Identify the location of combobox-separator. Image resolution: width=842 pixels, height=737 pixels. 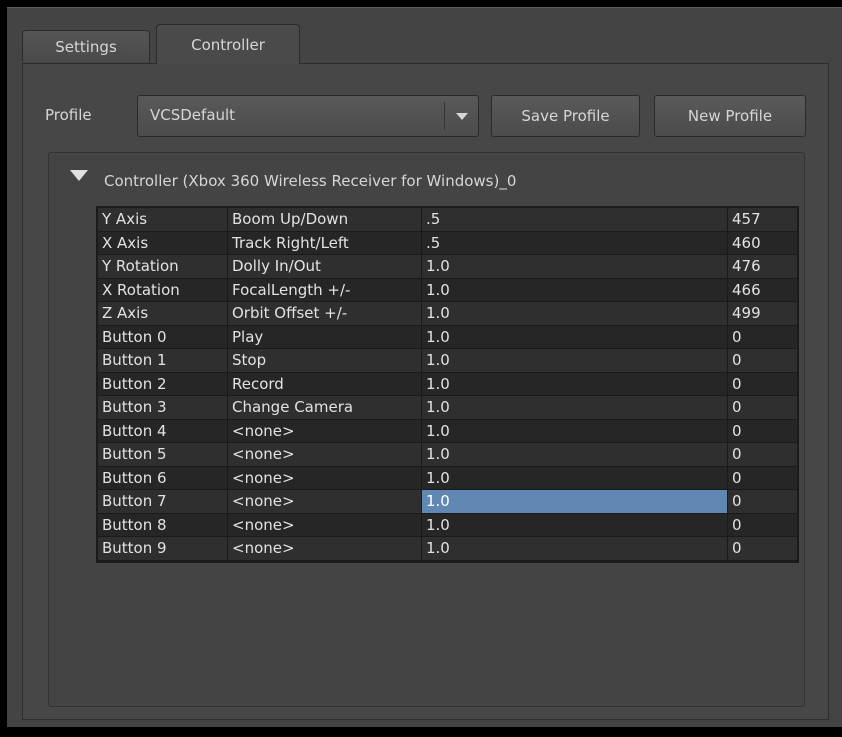
(444, 116).